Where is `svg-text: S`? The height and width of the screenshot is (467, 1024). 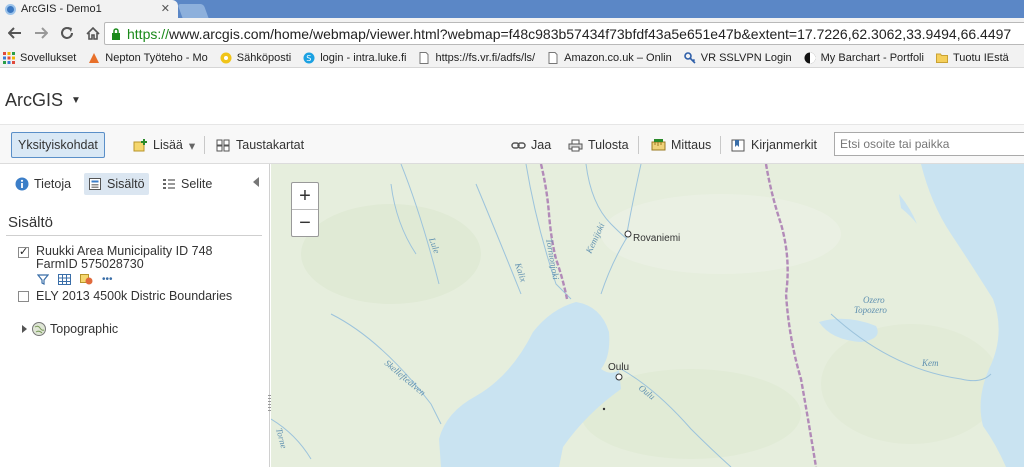
svg-text: S is located at coordinates (309, 58).